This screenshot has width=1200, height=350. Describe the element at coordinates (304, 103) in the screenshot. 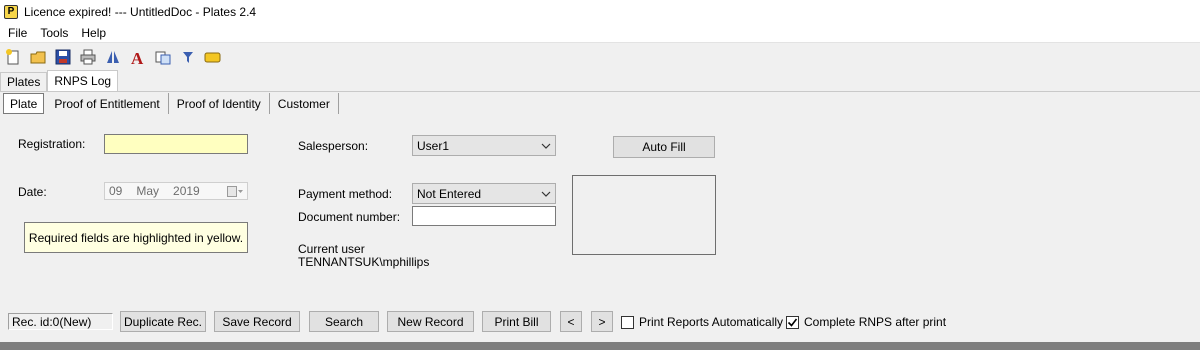

I see `tab-customer: Customer` at that location.